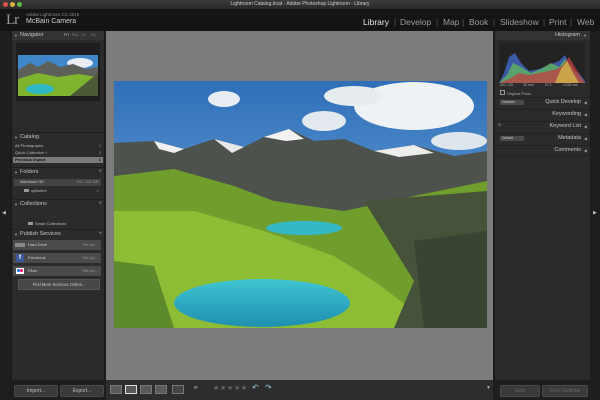  I want to click on original-photo-toggle: Original Photo, so click(515, 93).